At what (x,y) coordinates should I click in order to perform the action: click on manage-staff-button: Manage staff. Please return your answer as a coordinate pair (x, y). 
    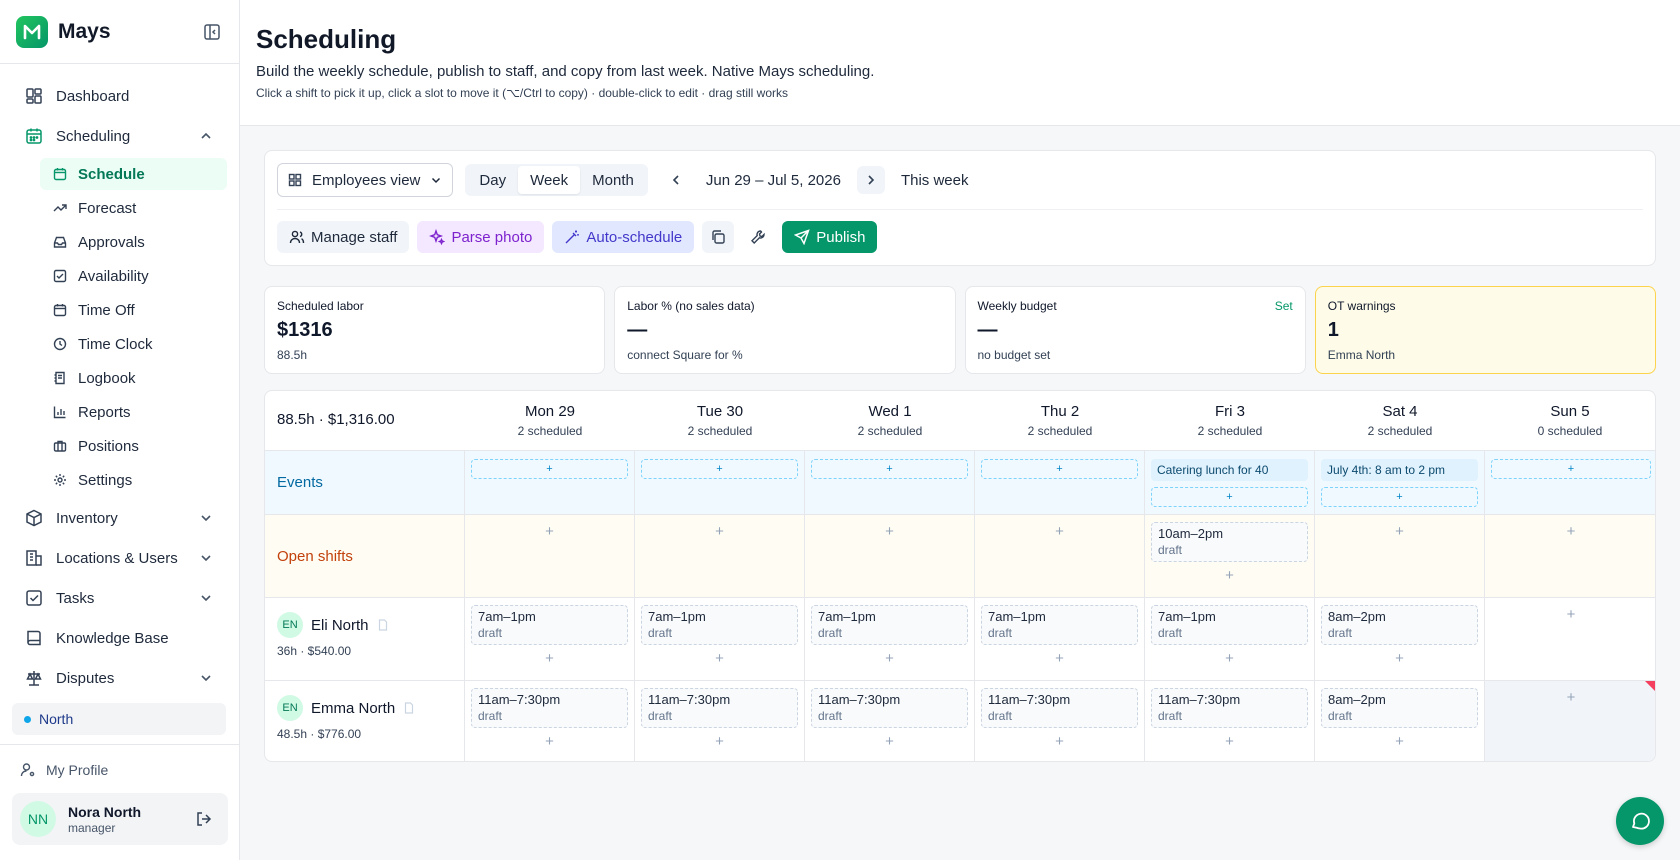
    Looking at the image, I should click on (343, 237).